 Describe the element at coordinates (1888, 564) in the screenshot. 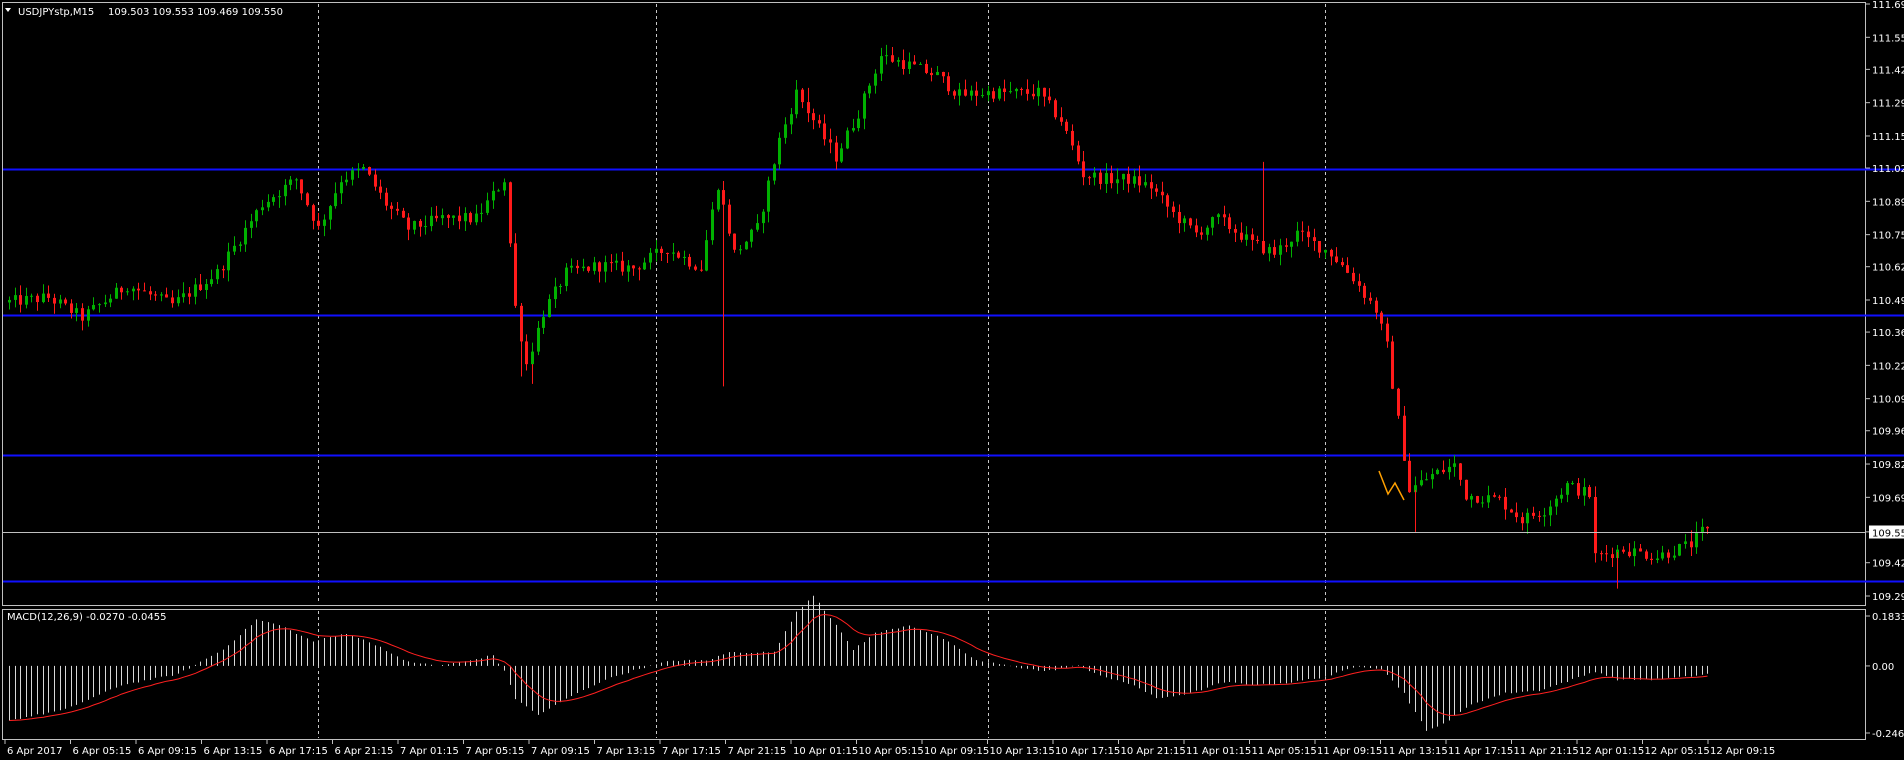

I see `price-tick-label: 109.425` at that location.